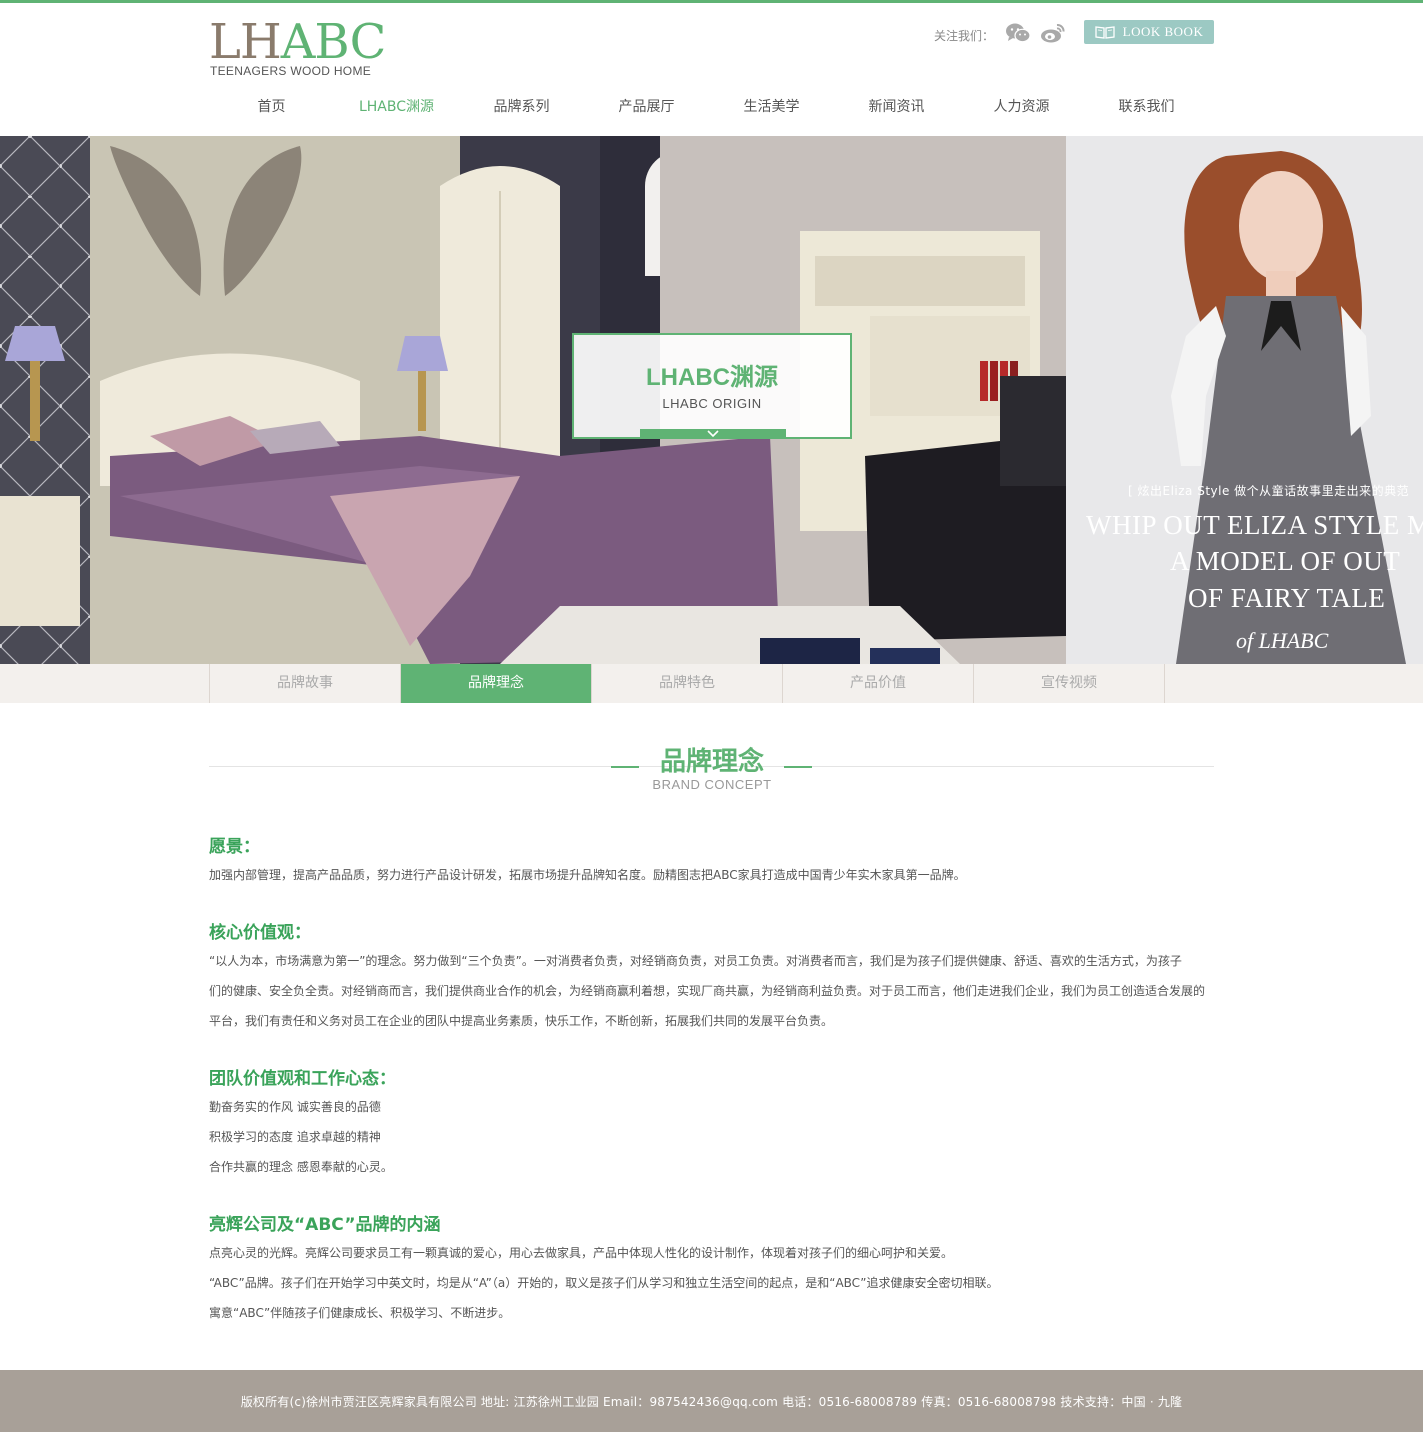 This screenshot has height=1432, width=1423. What do you see at coordinates (291, 71) in the screenshot?
I see `logo-tagline: TEENAGERS WOOD HOME` at bounding box center [291, 71].